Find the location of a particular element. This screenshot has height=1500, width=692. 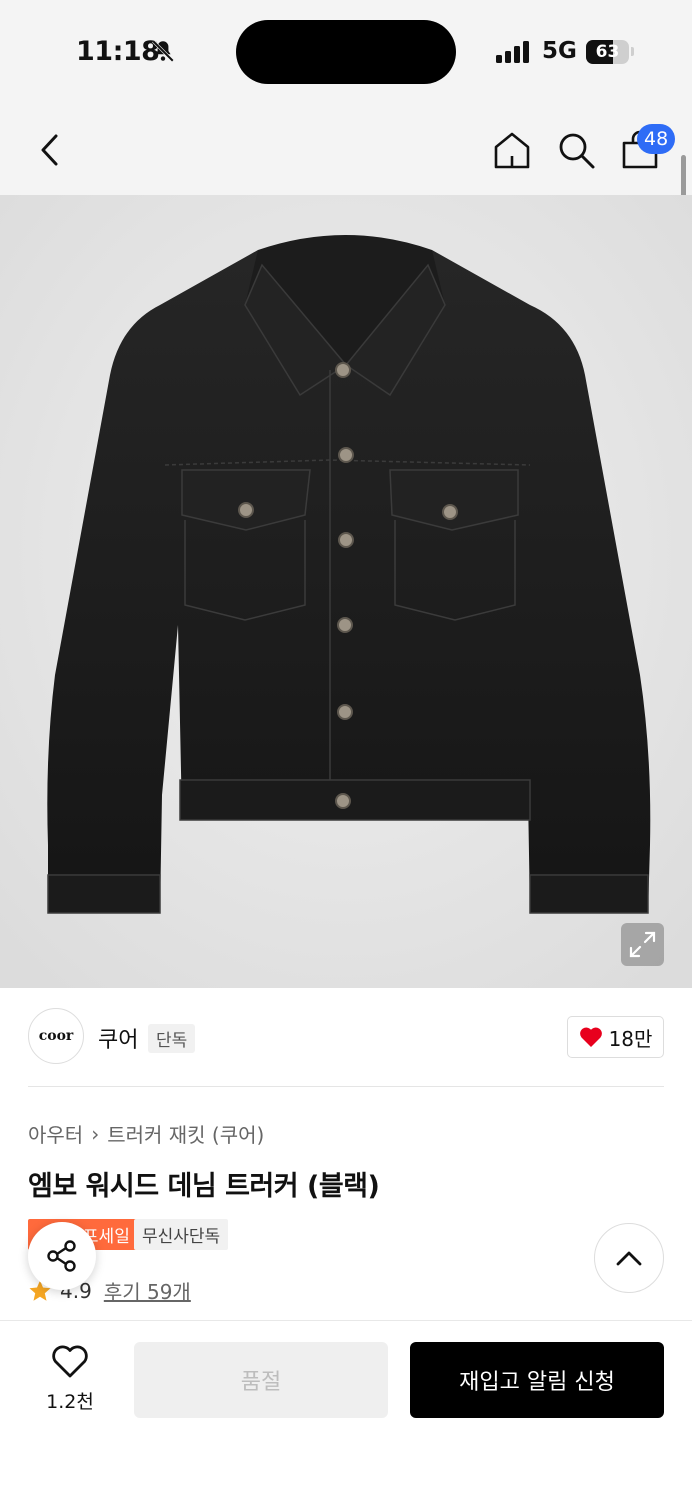

battery-indicator: 63 is located at coordinates (607, 52).